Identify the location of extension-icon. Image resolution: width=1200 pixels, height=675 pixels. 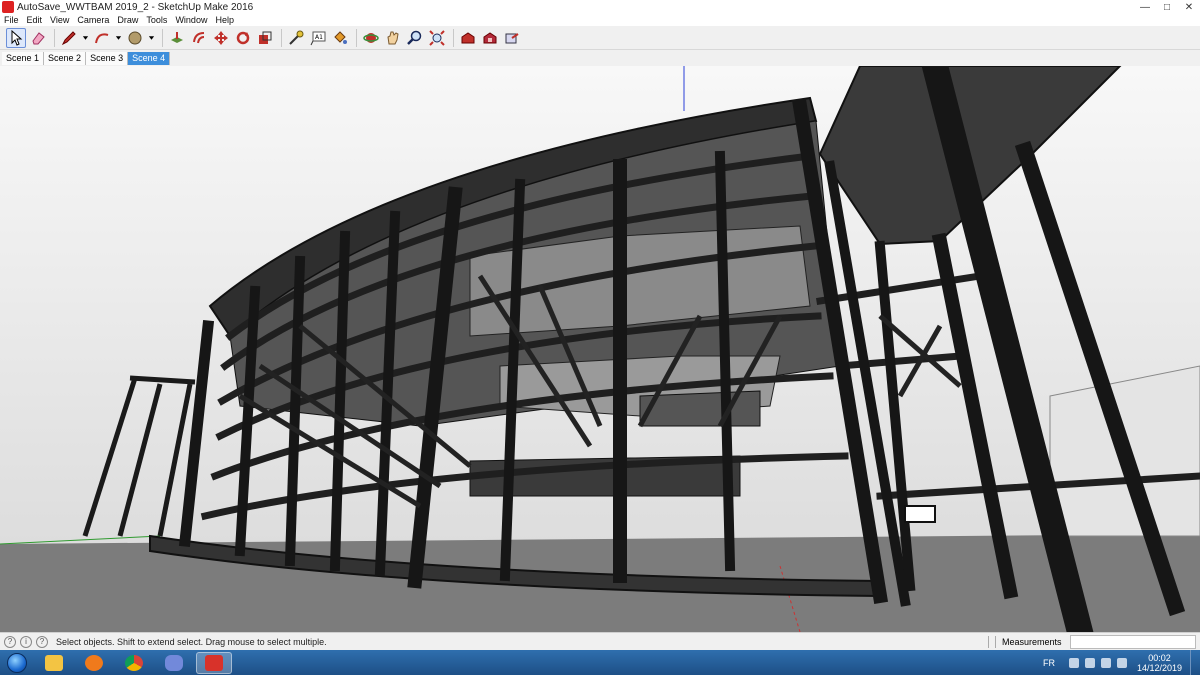
(490, 37).